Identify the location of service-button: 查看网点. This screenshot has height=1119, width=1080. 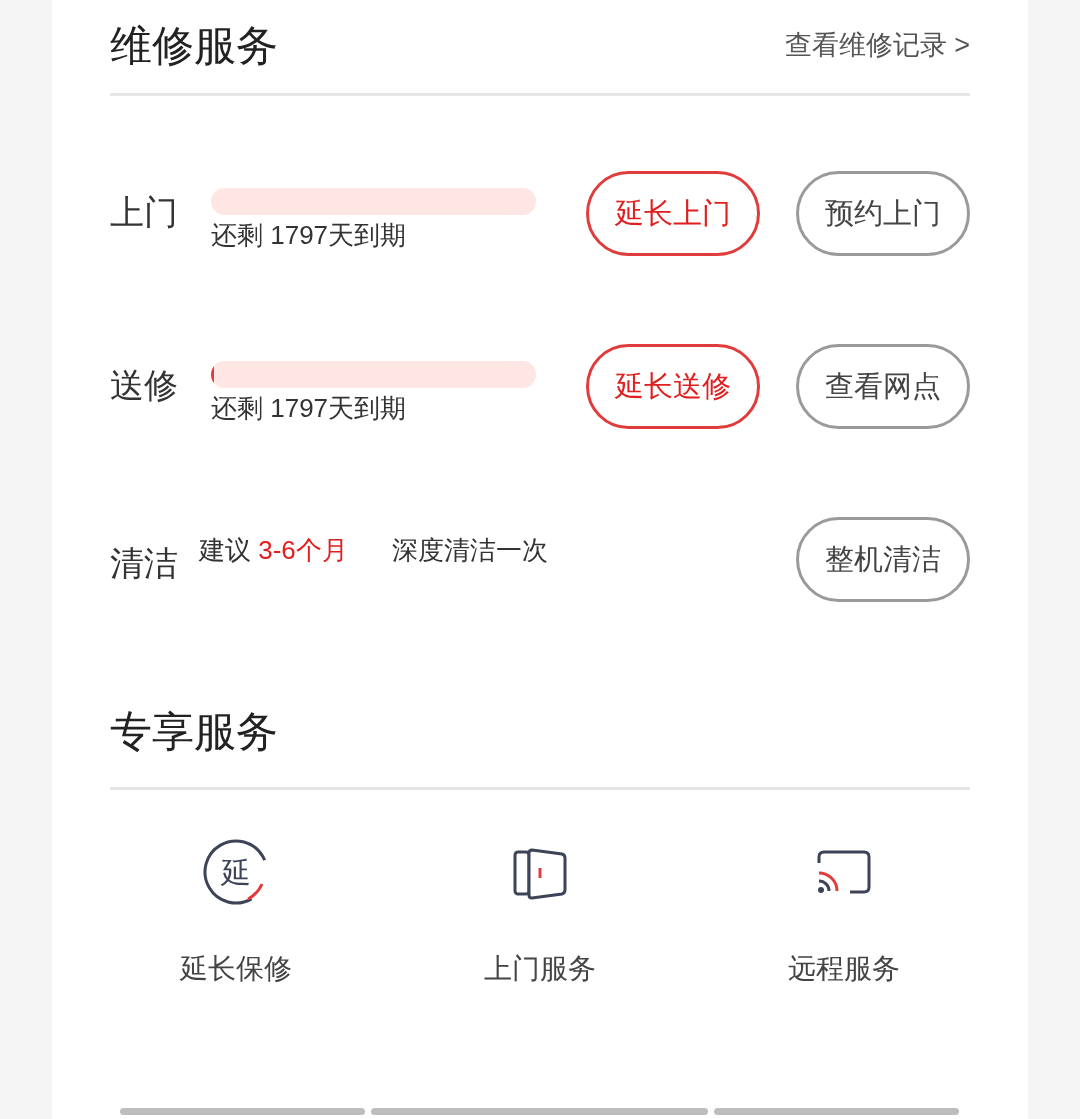
(883, 386).